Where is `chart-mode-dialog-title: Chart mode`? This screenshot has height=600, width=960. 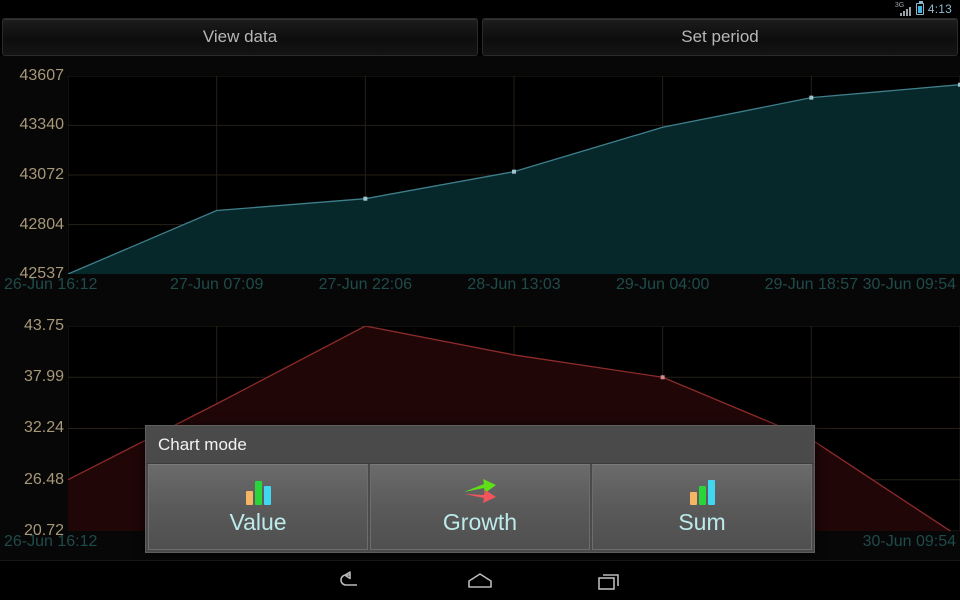
chart-mode-dialog-title: Chart mode is located at coordinates (480, 445).